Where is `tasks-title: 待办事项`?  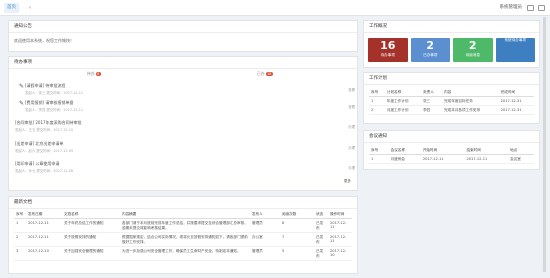
tasks-title: 待办事项 is located at coordinates (183, 63).